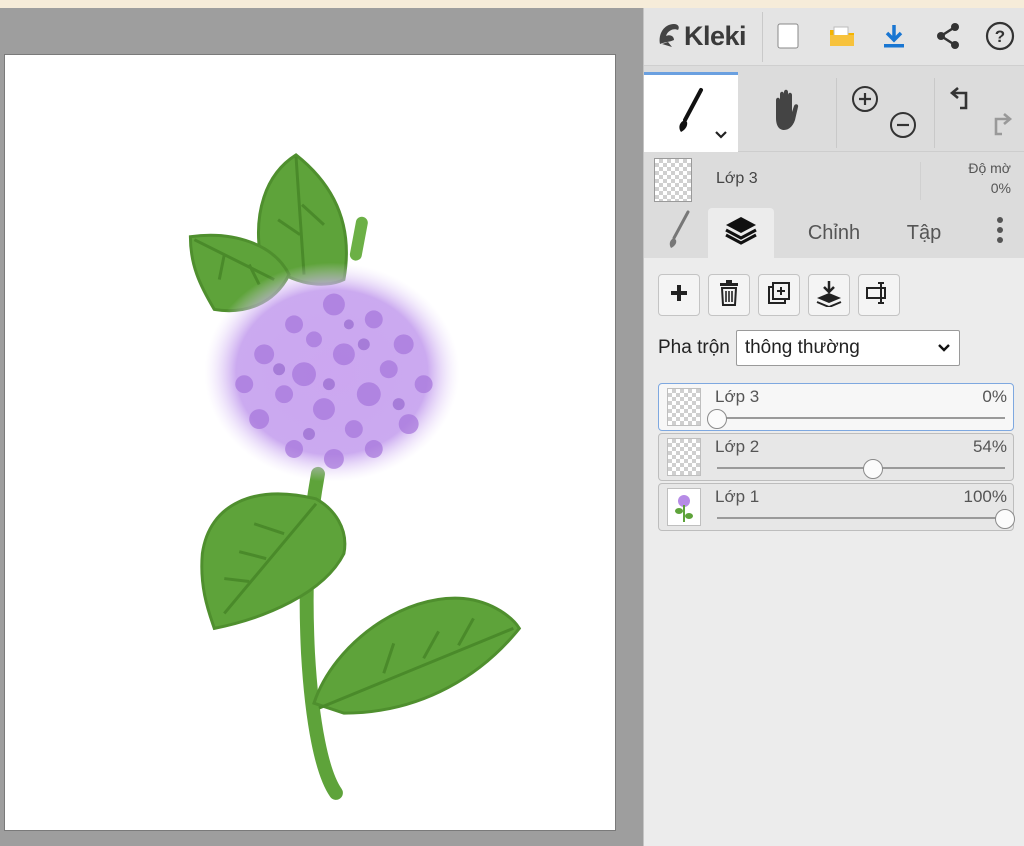 The width and height of the screenshot is (1024, 846). What do you see at coordinates (989, 446) in the screenshot?
I see `layer-opacity-value: 54%` at bounding box center [989, 446].